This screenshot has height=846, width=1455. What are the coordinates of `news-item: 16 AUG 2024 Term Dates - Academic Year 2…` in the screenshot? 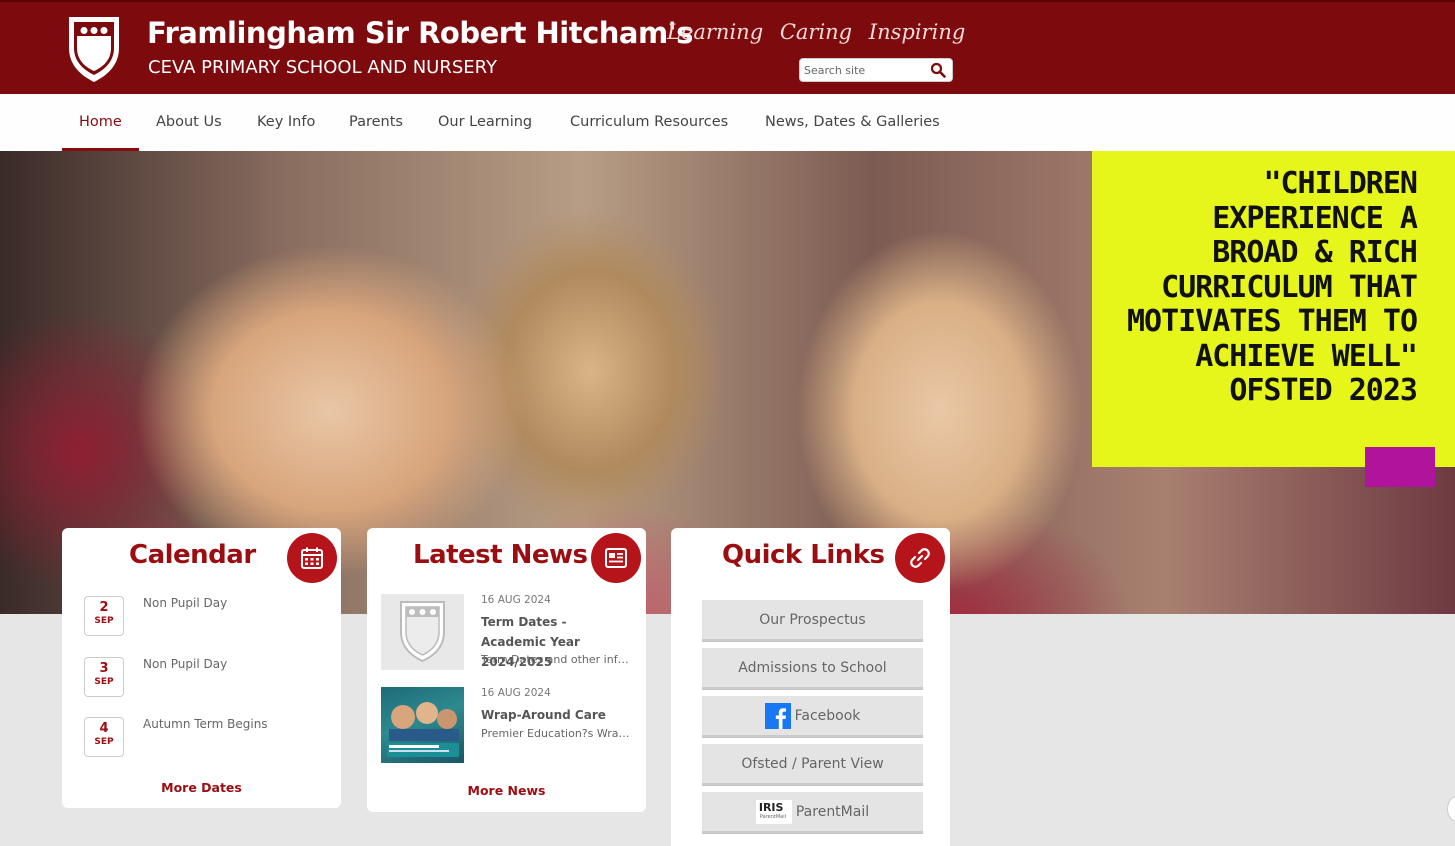 It's located at (508, 633).